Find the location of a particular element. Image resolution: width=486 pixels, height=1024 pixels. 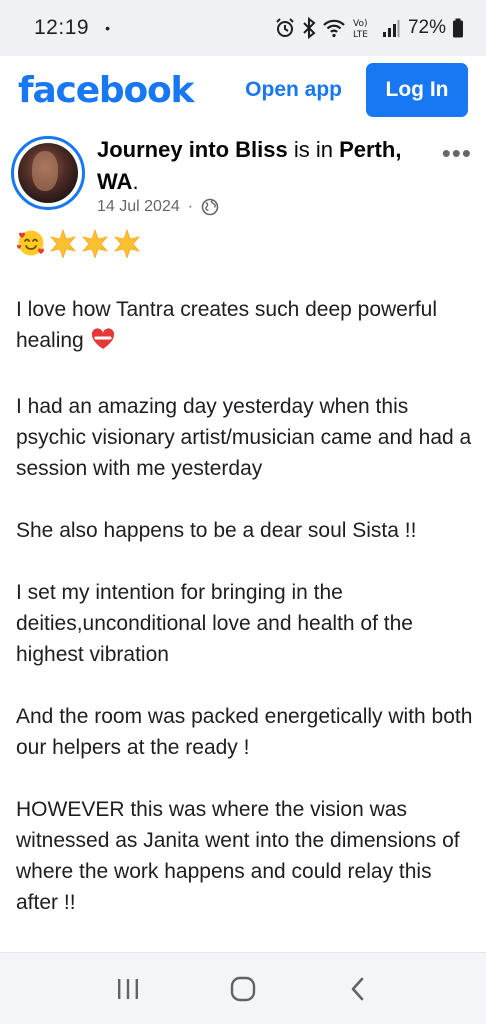

more-options-icon: ••• is located at coordinates (457, 153).